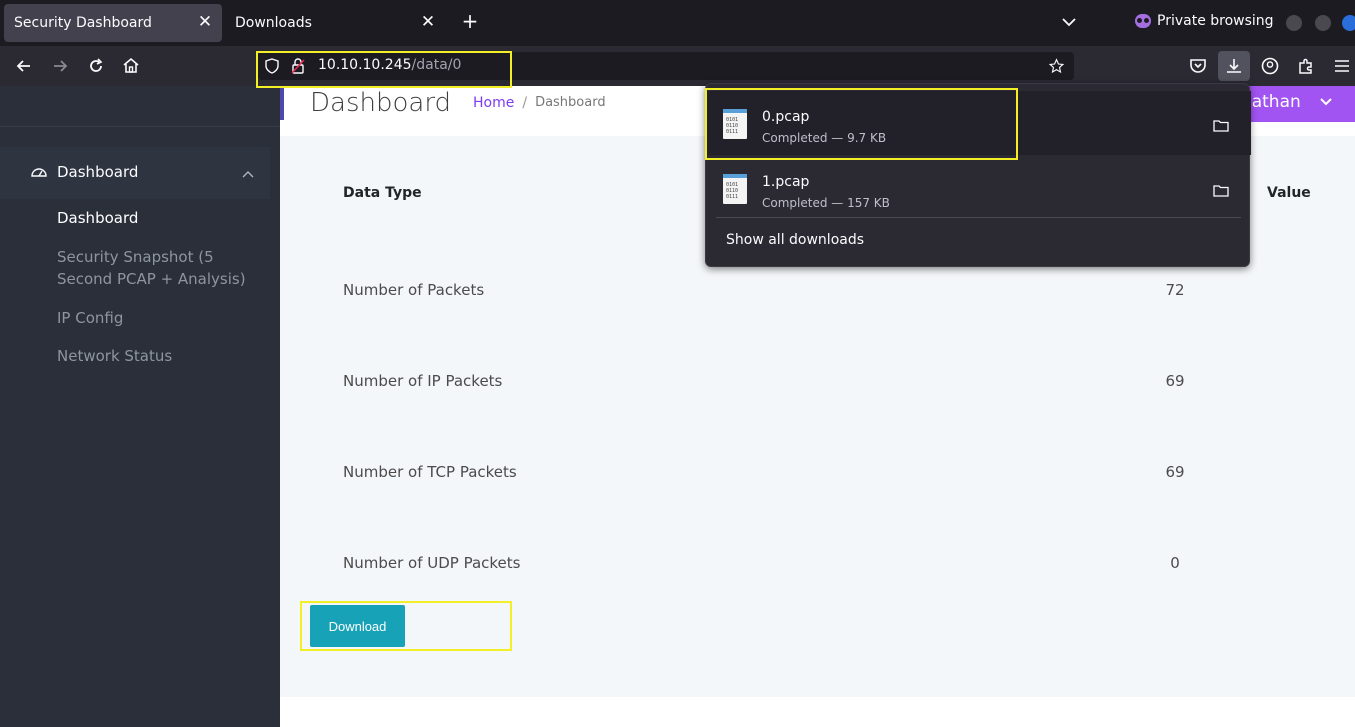 The width and height of the screenshot is (1355, 727). I want to click on home-icon, so click(131, 66).